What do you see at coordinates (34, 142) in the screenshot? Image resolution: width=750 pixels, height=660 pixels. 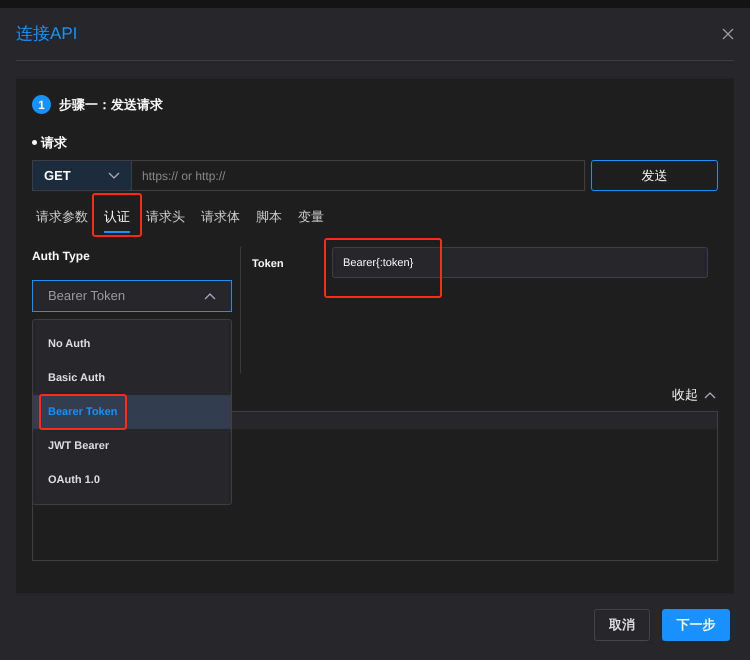 I see `bullet-icon` at bounding box center [34, 142].